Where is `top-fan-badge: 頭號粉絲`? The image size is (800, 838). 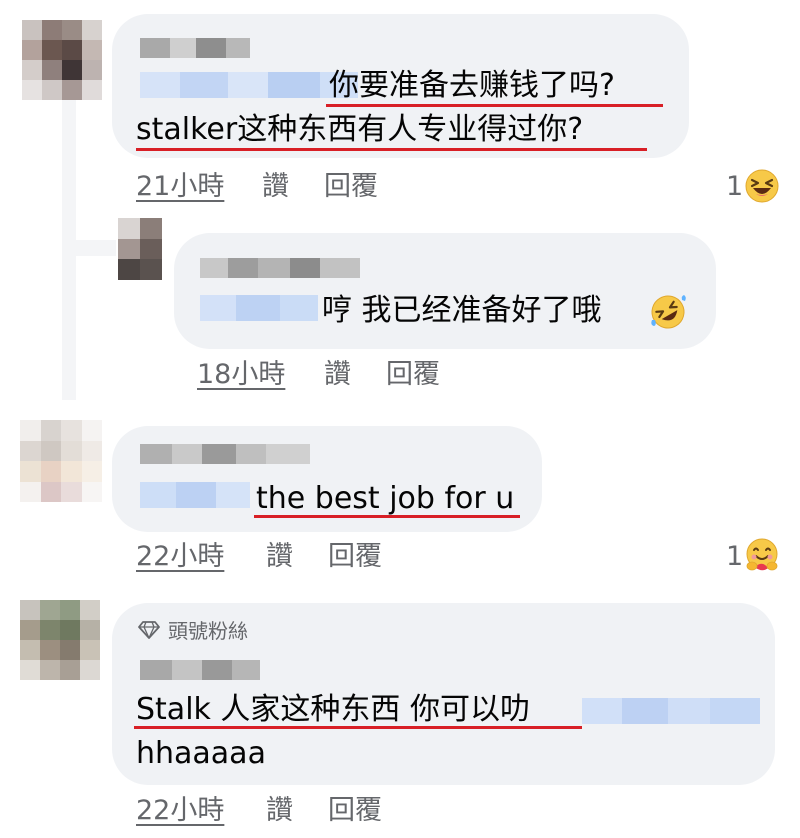
top-fan-badge: 頭號粉絲 is located at coordinates (208, 631).